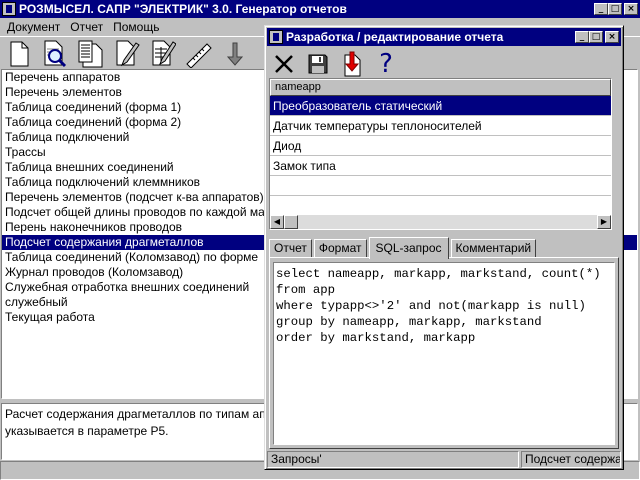  What do you see at coordinates (604, 222) in the screenshot?
I see `scroll-right-icon: ▶` at bounding box center [604, 222].